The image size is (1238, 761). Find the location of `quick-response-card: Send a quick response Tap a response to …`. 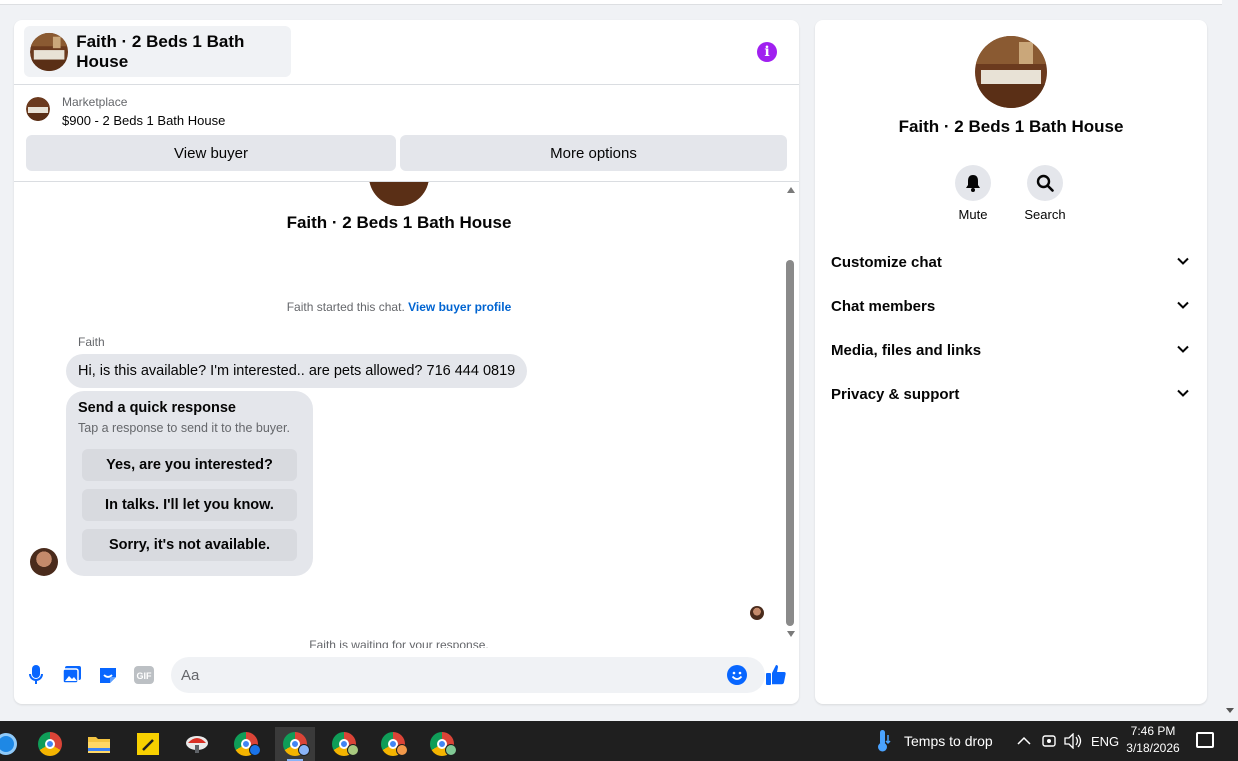

quick-response-card: Send a quick response Tap a response to … is located at coordinates (189, 483).